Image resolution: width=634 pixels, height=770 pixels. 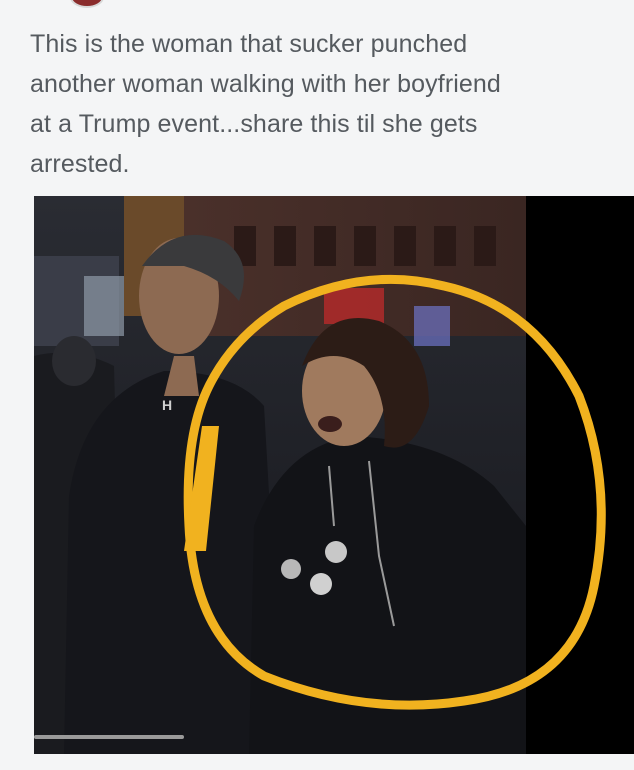 I want to click on crowd-head, so click(x=74, y=361).